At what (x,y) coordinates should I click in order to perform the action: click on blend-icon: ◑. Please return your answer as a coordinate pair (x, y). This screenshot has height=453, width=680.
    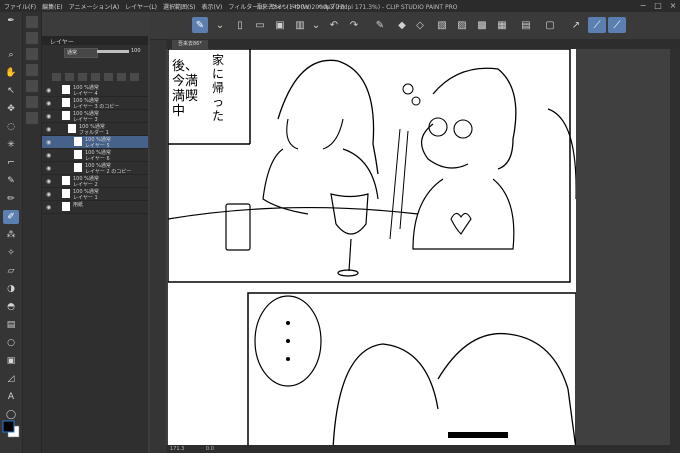
    Looking at the image, I should click on (11, 289).